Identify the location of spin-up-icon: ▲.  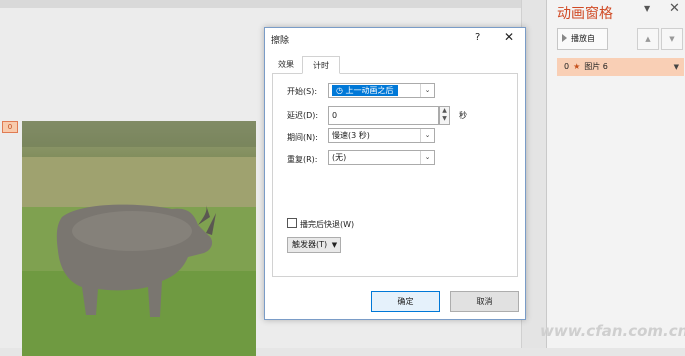
(444, 111).